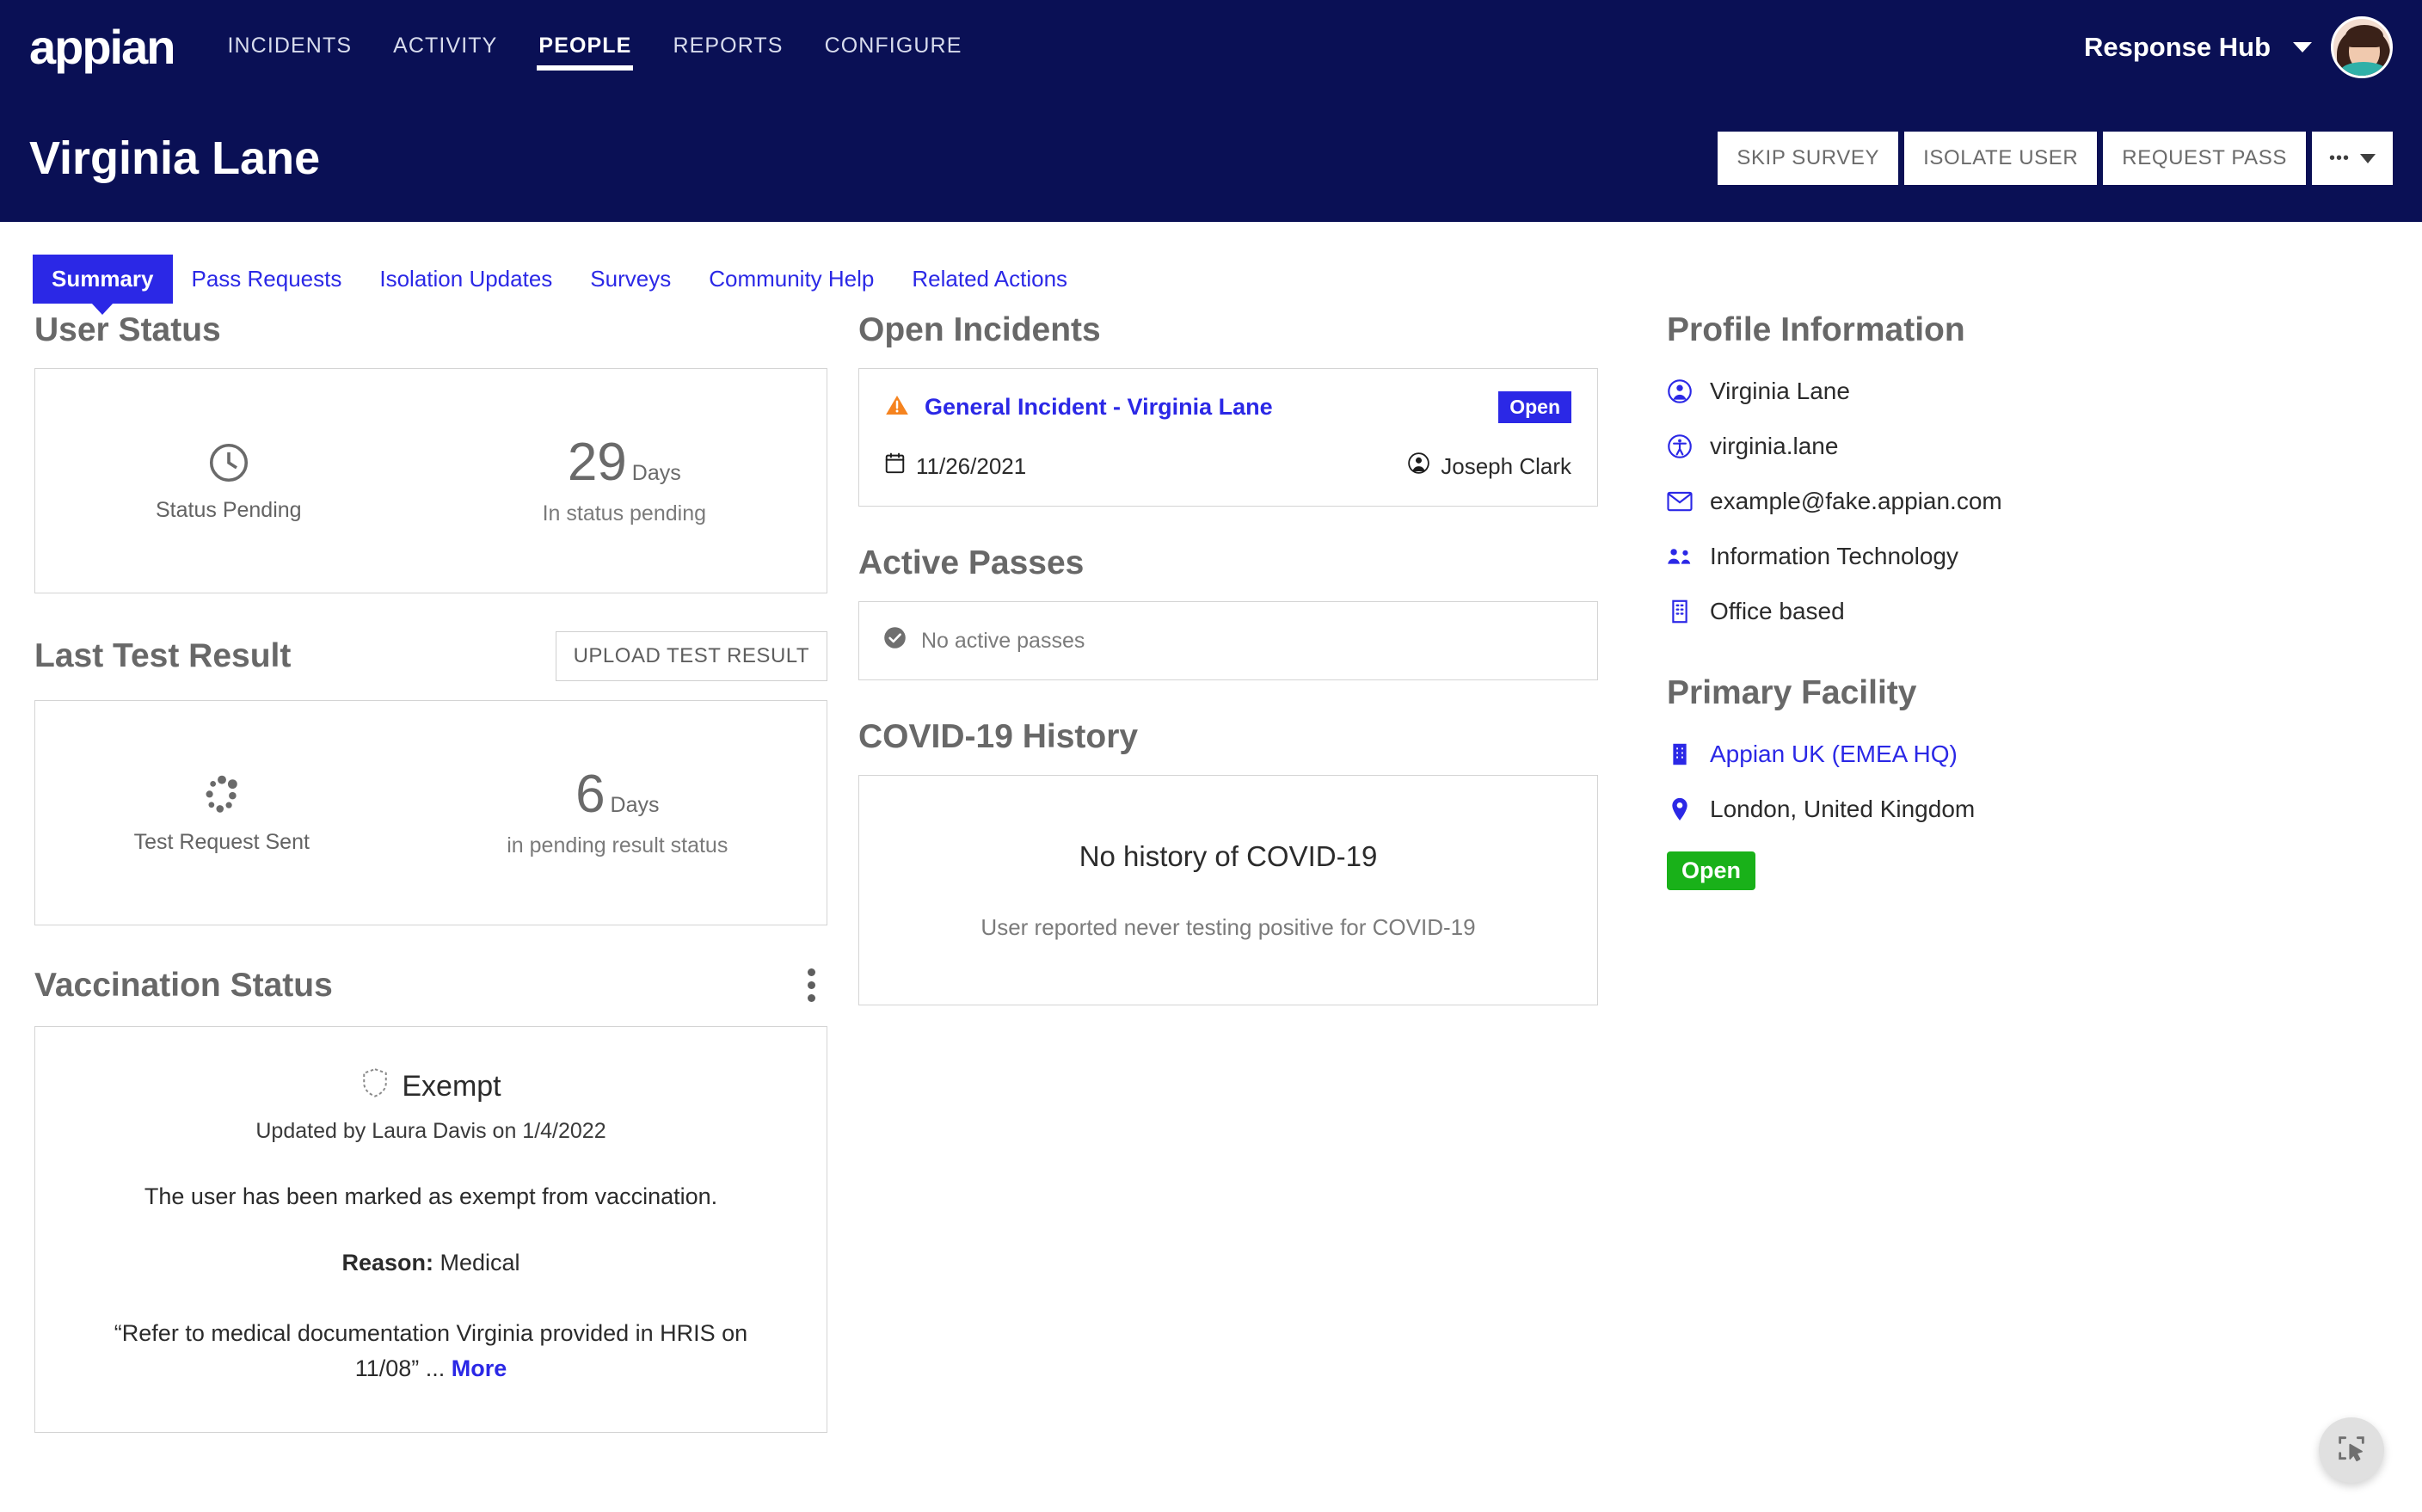 This screenshot has width=2422, height=1512. I want to click on facility-row-name: Appian UK (EMEA HQ), so click(2029, 754).